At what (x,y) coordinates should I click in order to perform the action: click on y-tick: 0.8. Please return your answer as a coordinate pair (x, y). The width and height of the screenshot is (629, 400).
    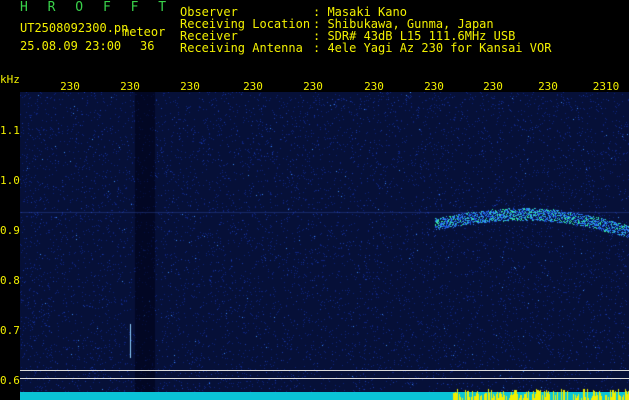
    Looking at the image, I should click on (10, 280).